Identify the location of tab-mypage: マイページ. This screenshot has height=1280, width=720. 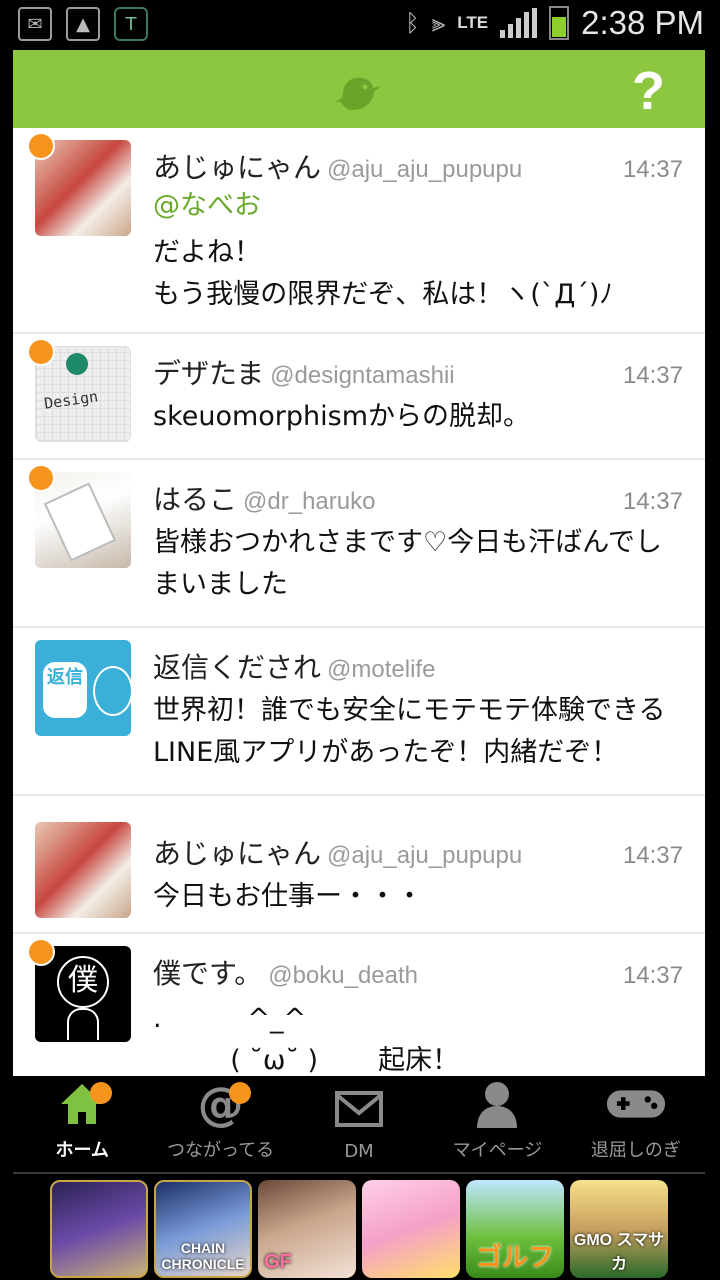
(497, 1124).